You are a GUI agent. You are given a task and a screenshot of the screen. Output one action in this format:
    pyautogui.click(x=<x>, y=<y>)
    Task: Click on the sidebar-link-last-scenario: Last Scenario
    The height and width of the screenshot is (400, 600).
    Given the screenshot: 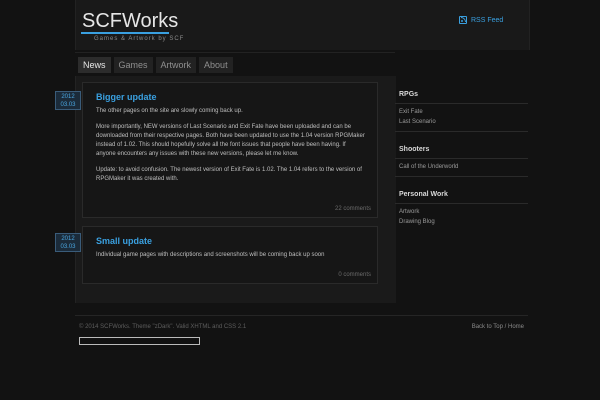 What is the action you would take?
    pyautogui.click(x=417, y=122)
    